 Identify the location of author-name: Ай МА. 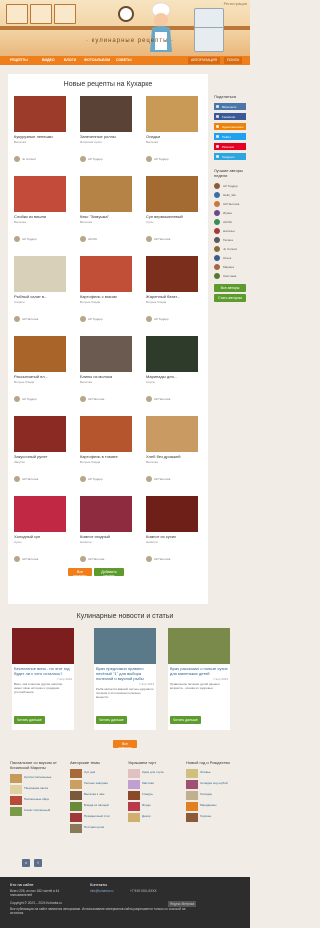
(92, 239).